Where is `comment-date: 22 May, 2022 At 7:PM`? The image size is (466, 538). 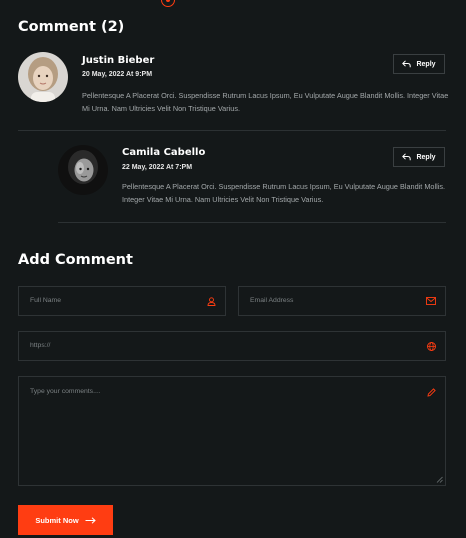 comment-date: 22 May, 2022 At 7:PM is located at coordinates (157, 167).